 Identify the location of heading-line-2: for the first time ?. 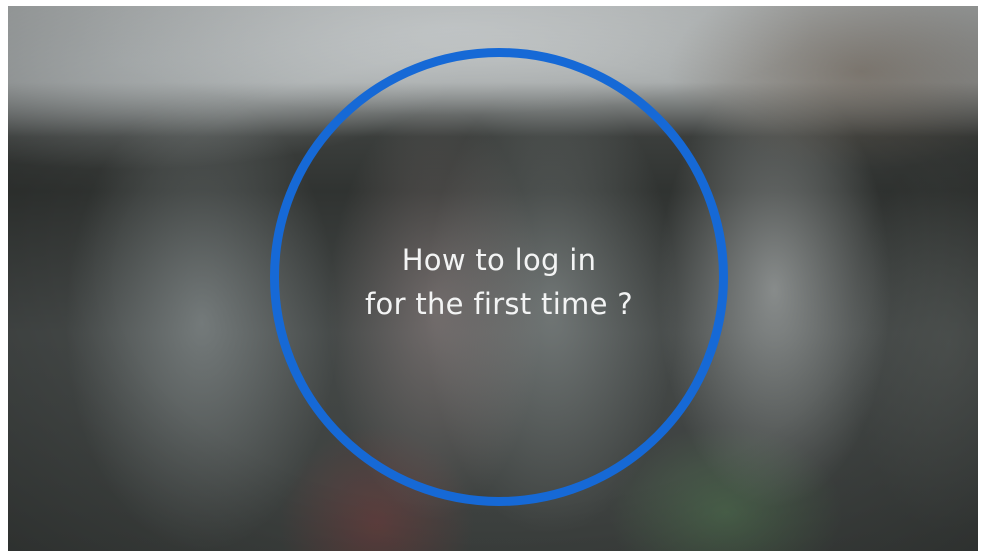
(499, 304).